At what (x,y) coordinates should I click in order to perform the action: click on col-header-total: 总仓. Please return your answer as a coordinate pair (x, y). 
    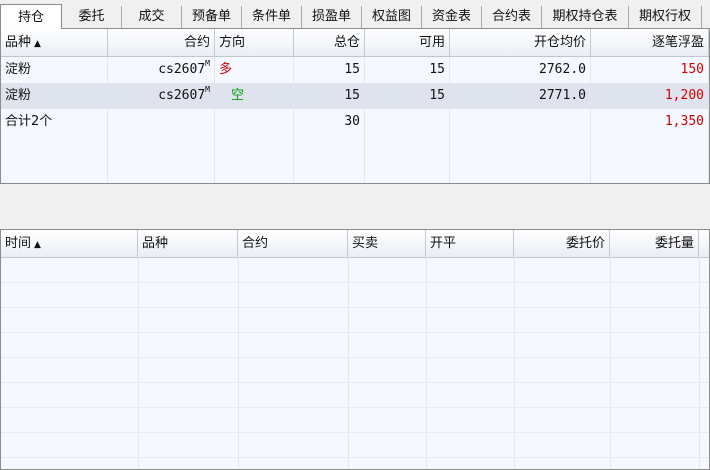
    Looking at the image, I should click on (329, 42).